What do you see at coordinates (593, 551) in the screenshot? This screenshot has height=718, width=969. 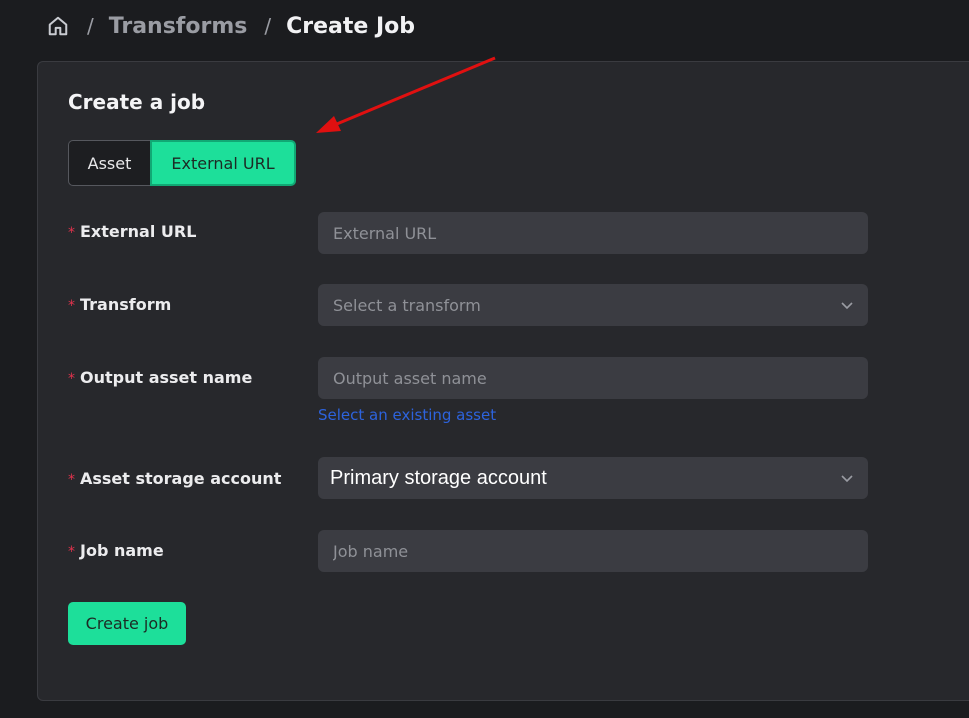 I see `job-name-input` at bounding box center [593, 551].